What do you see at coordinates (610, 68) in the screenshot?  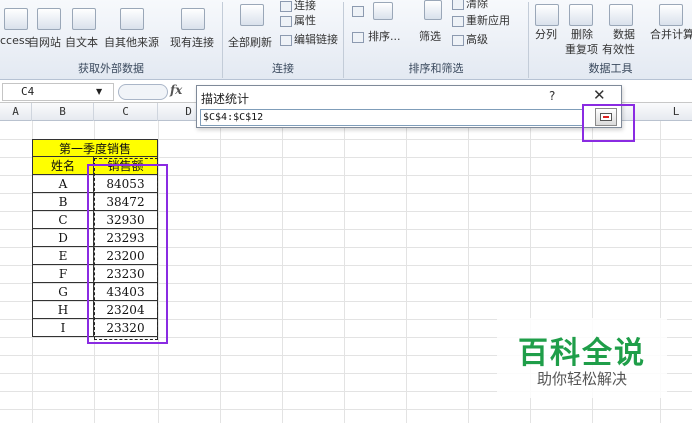 I see `group-label-data-tools: 数据工具` at bounding box center [610, 68].